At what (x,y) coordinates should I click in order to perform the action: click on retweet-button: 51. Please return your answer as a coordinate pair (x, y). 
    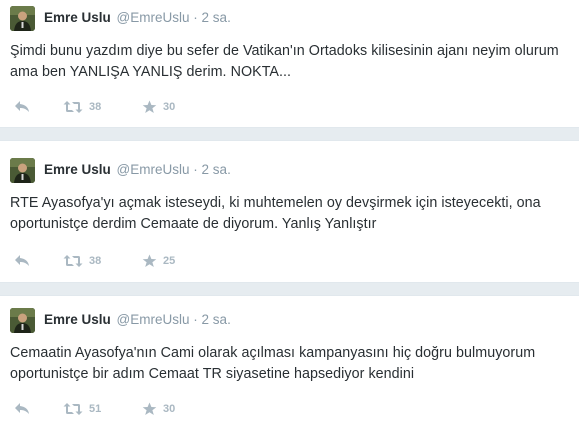
    Looking at the image, I should click on (82, 409).